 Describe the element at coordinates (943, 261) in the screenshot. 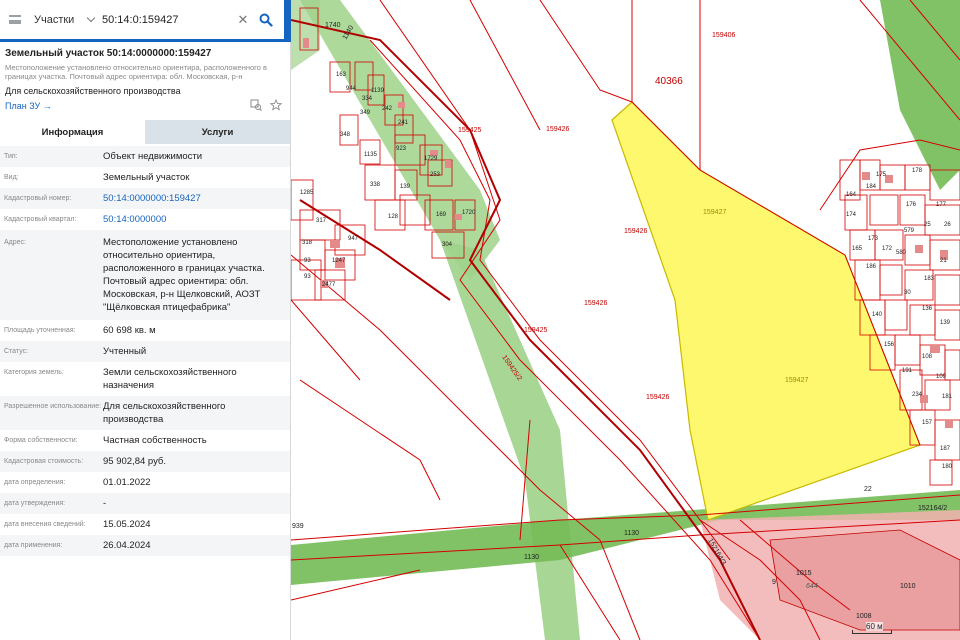

I see `small-label: 21` at that location.